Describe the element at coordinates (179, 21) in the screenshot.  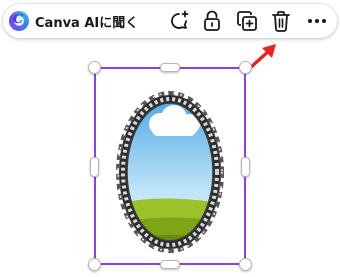
I see `comment-add-icon` at that location.